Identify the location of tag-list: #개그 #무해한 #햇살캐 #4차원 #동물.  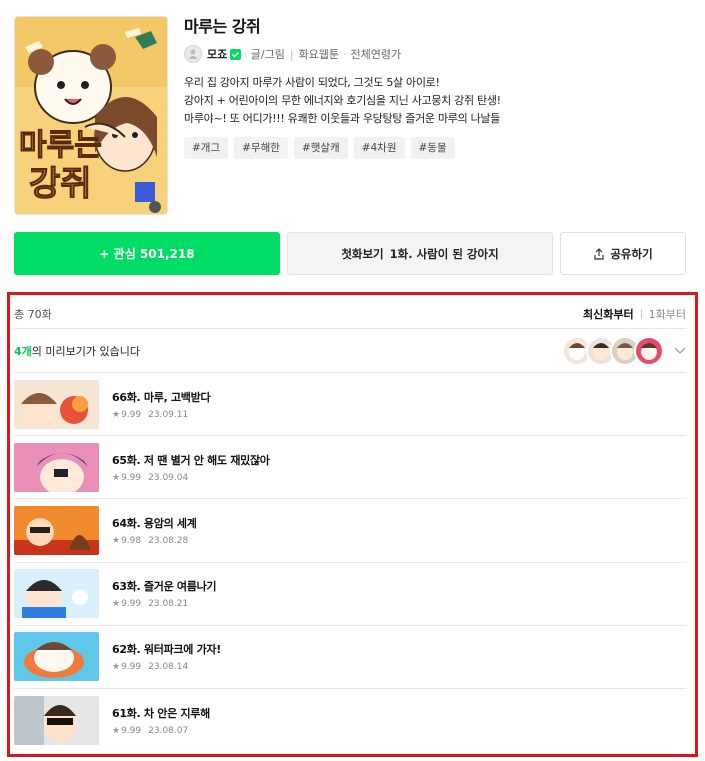
(439, 148).